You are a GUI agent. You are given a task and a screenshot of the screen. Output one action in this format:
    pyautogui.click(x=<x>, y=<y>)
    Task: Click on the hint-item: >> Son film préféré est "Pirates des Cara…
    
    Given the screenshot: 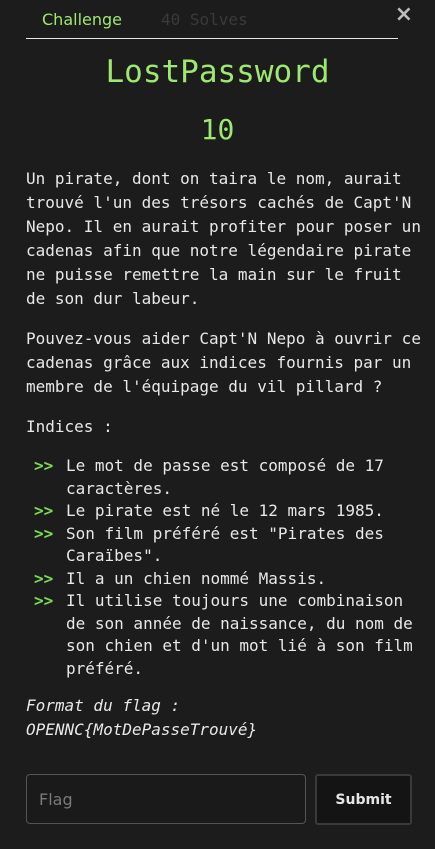 What is the action you would take?
    pyautogui.click(x=224, y=545)
    